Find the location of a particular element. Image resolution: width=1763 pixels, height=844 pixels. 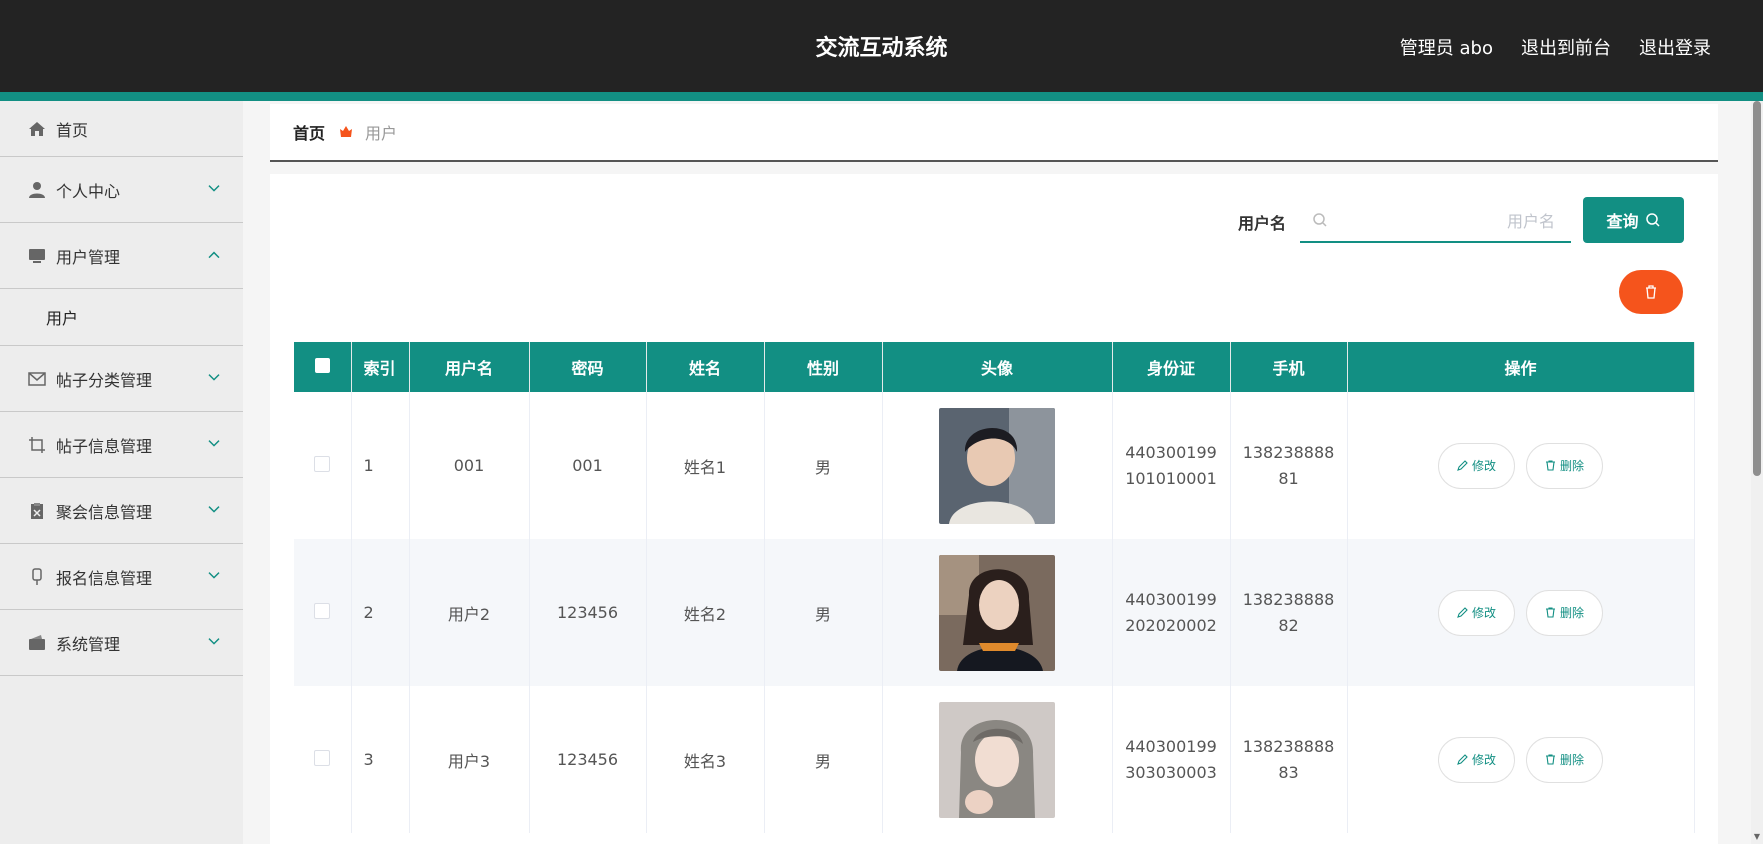

logout-link: 退出登录 is located at coordinates (1675, 47).